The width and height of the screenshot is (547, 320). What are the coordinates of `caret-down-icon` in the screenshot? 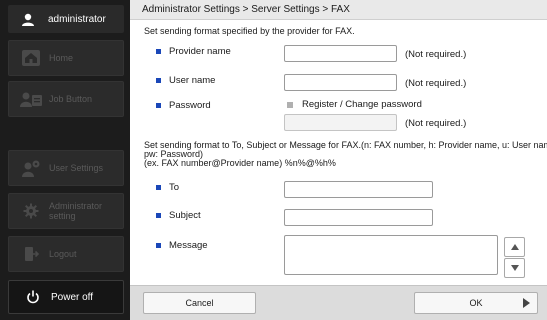 It's located at (514, 268).